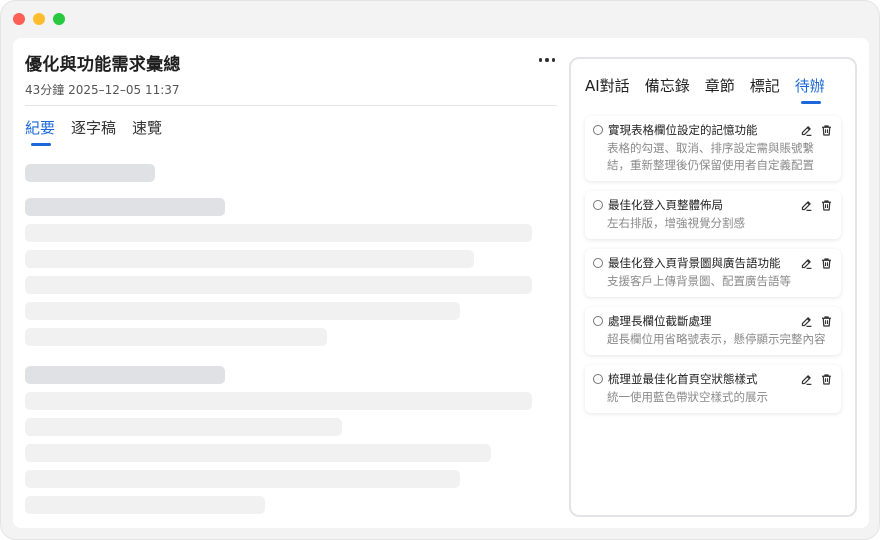  Describe the element at coordinates (40, 131) in the screenshot. I see `tab-minutes: 紀要` at that location.